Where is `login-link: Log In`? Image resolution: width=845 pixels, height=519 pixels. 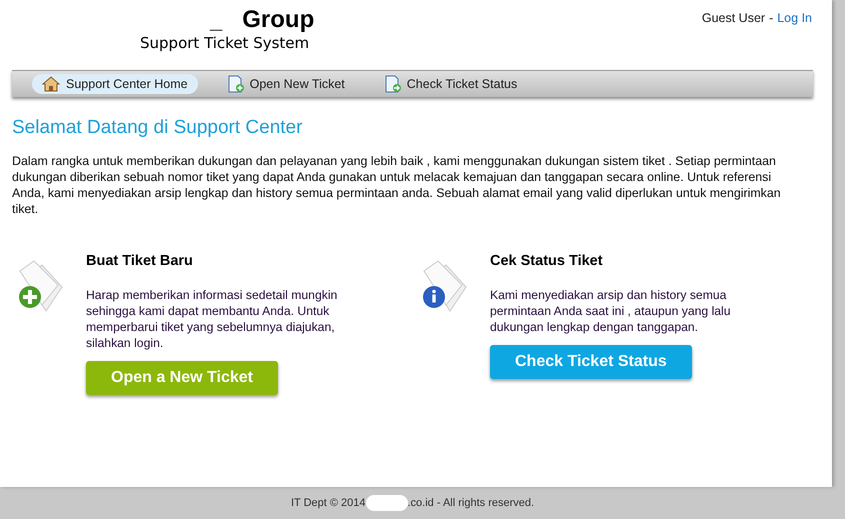 login-link: Log In is located at coordinates (794, 18).